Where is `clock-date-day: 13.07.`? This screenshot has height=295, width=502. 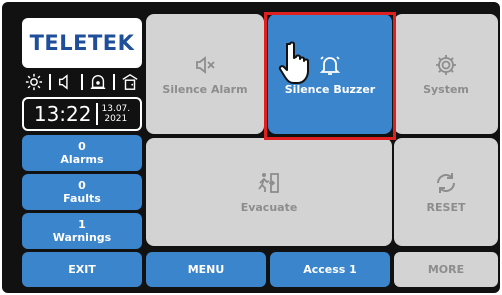
clock-date-day: 13.07. is located at coordinates (116, 109).